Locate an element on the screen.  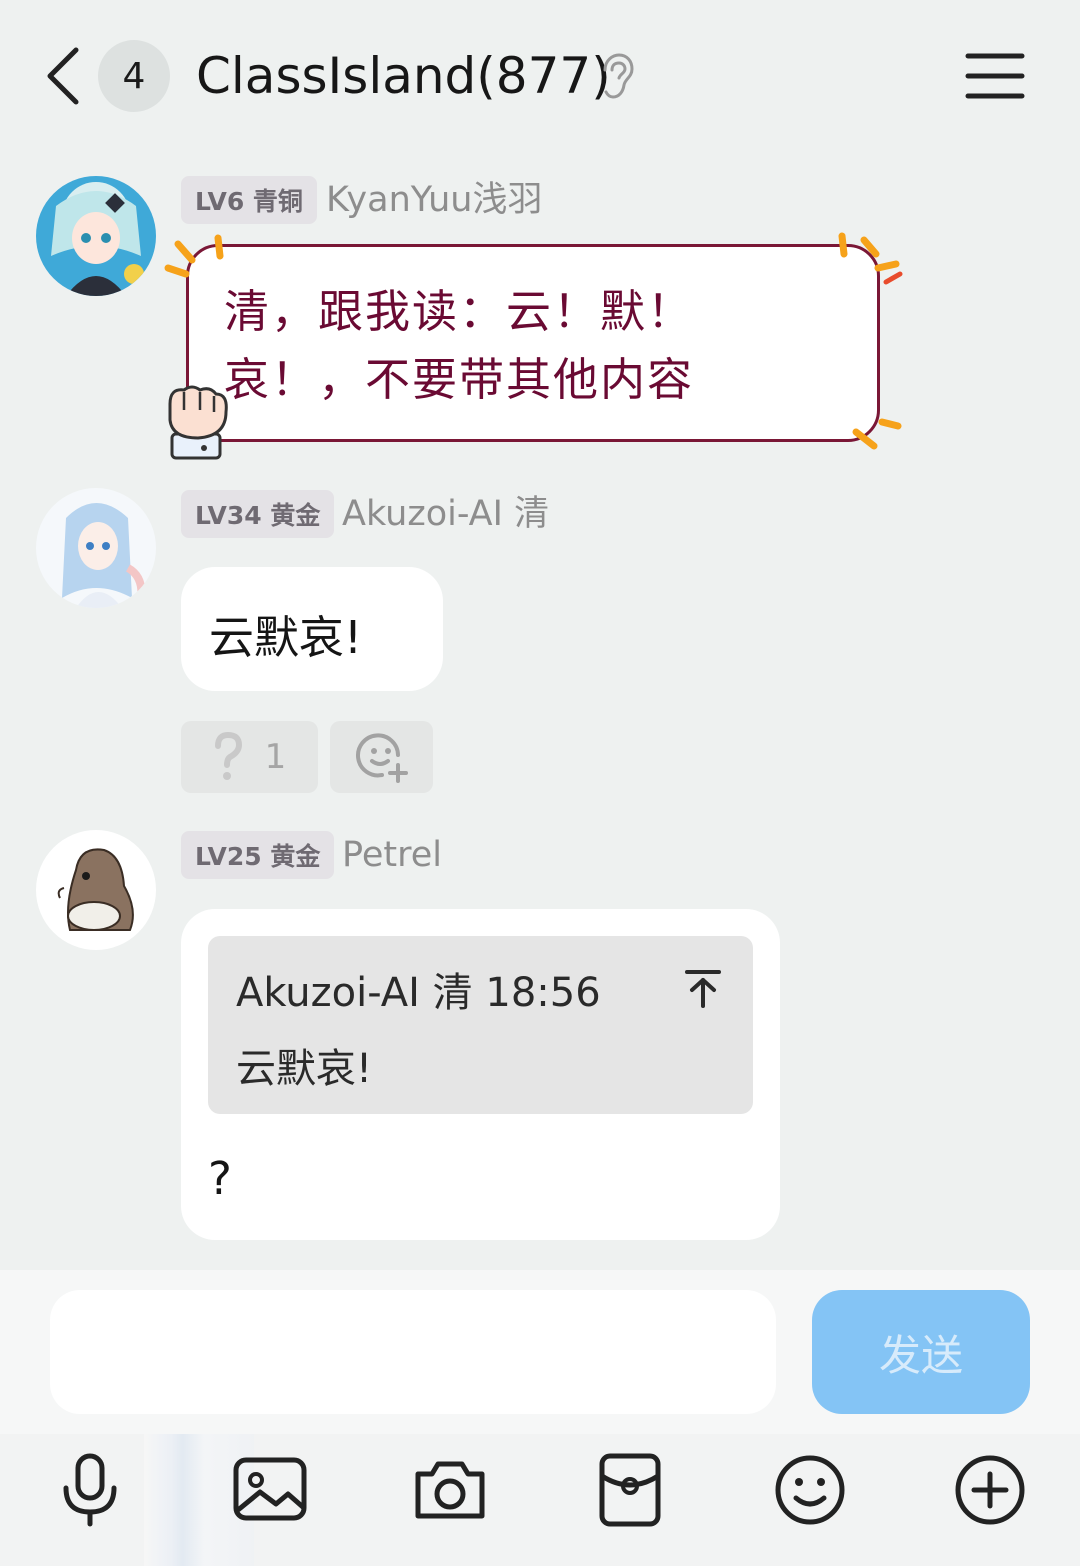
group-title: ClassIsland(877) is located at coordinates (403, 76).